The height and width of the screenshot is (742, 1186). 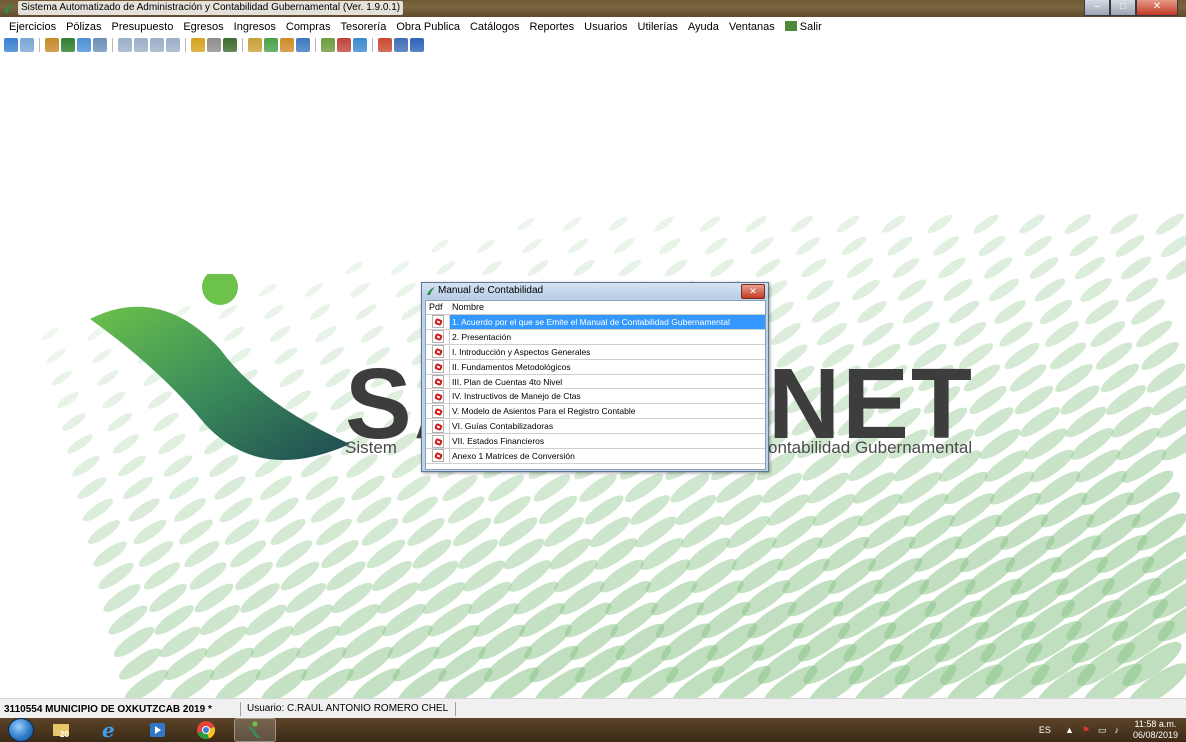 What do you see at coordinates (605, 27) in the screenshot?
I see `menu-usuarios: Usuarios` at bounding box center [605, 27].